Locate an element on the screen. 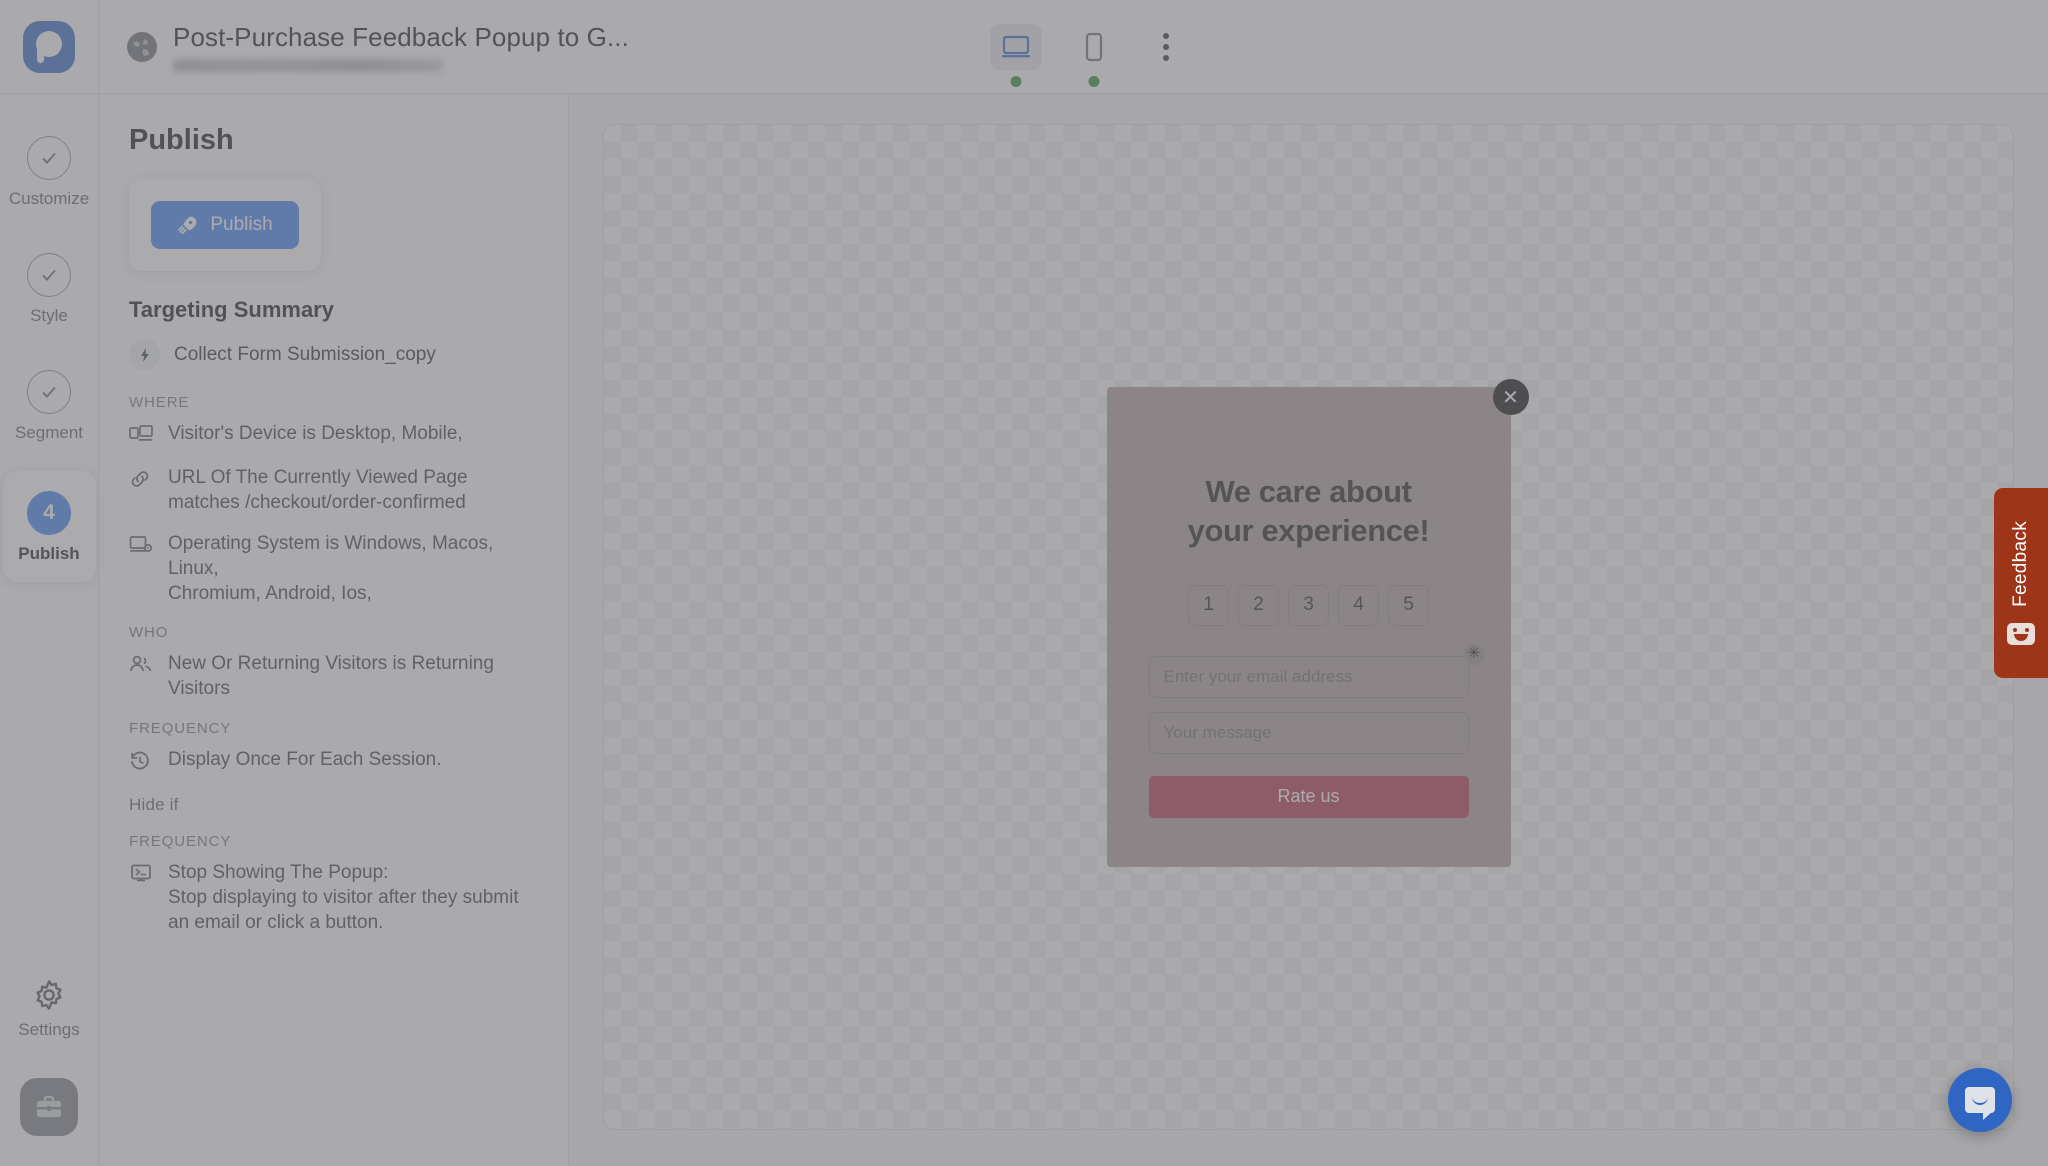  os-glyph is located at coordinates (141, 544).